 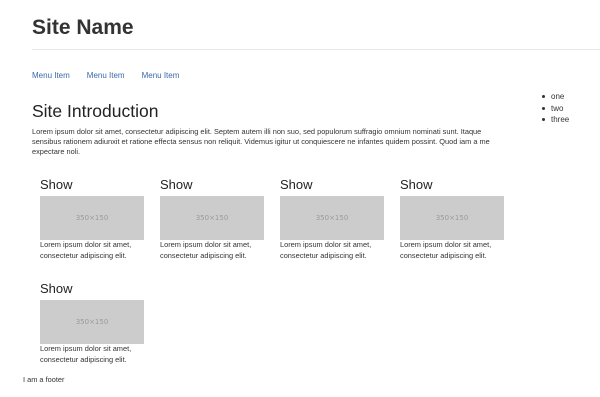 I want to click on sidebar-list-item: one, so click(x=554, y=97).